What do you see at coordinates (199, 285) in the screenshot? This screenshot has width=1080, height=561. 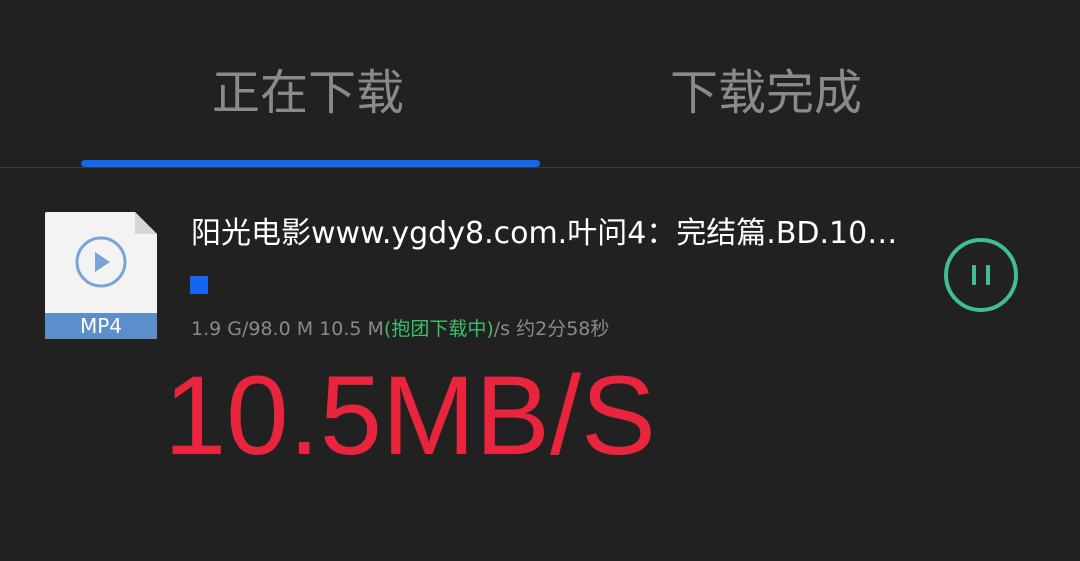 I see `progress-indicator` at bounding box center [199, 285].